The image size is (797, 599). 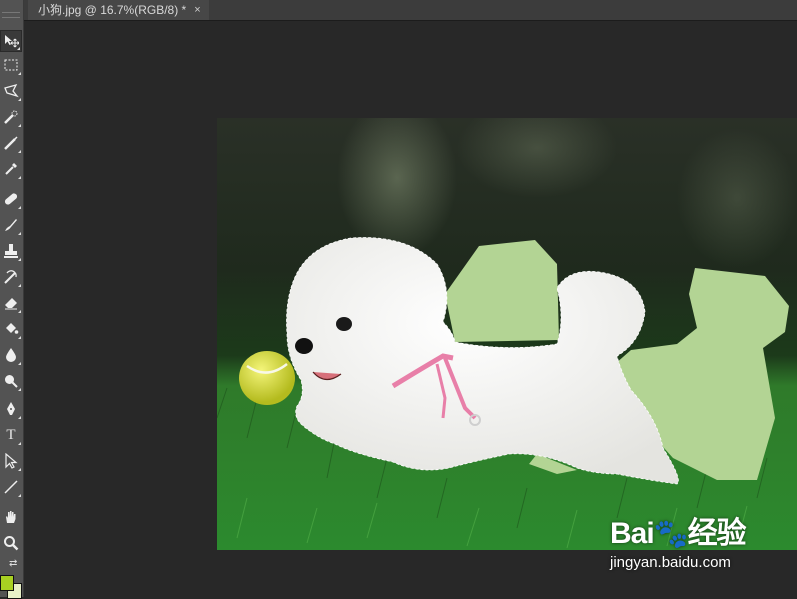 I want to click on foreground-color-swatch, so click(x=7, y=583).